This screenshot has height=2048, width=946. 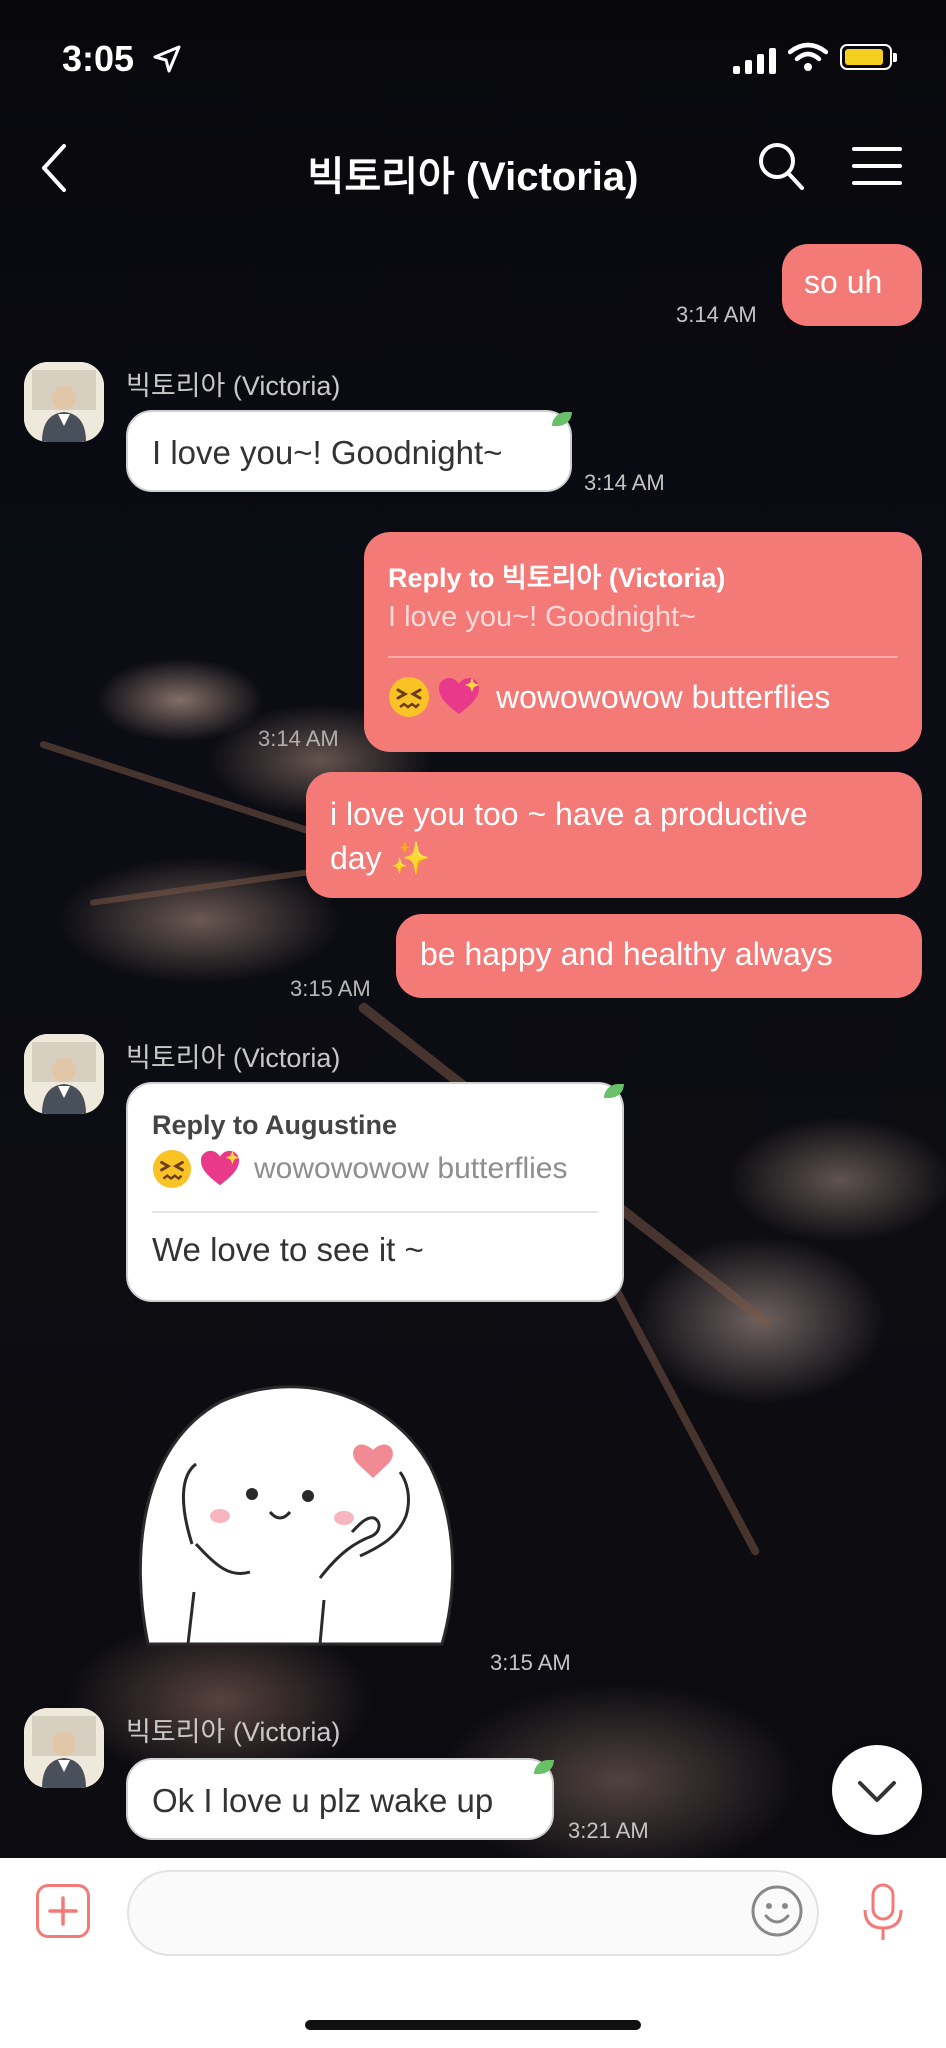 What do you see at coordinates (380, 858) in the screenshot?
I see `message-text-line: day ✨` at bounding box center [380, 858].